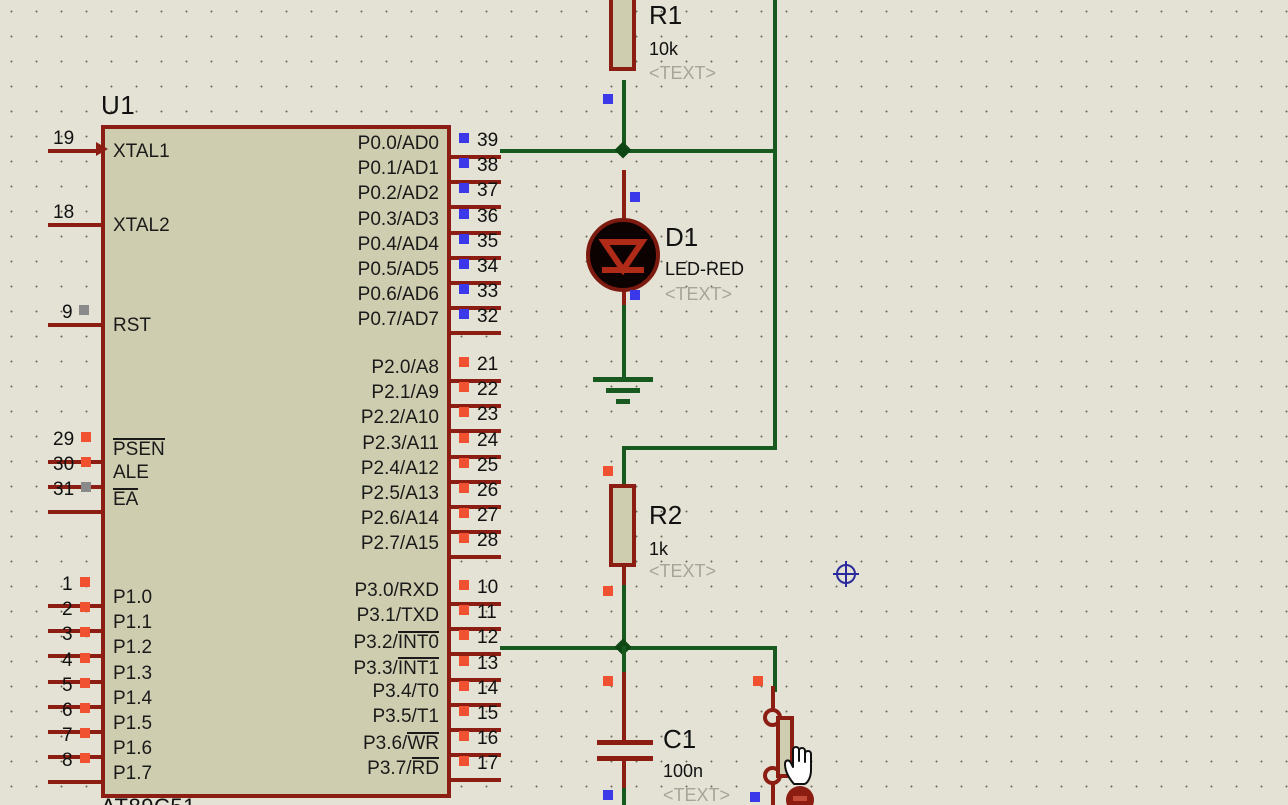 The height and width of the screenshot is (805, 1288). Describe the element at coordinates (488, 440) in the screenshot. I see `pin-number-24: 24` at that location.